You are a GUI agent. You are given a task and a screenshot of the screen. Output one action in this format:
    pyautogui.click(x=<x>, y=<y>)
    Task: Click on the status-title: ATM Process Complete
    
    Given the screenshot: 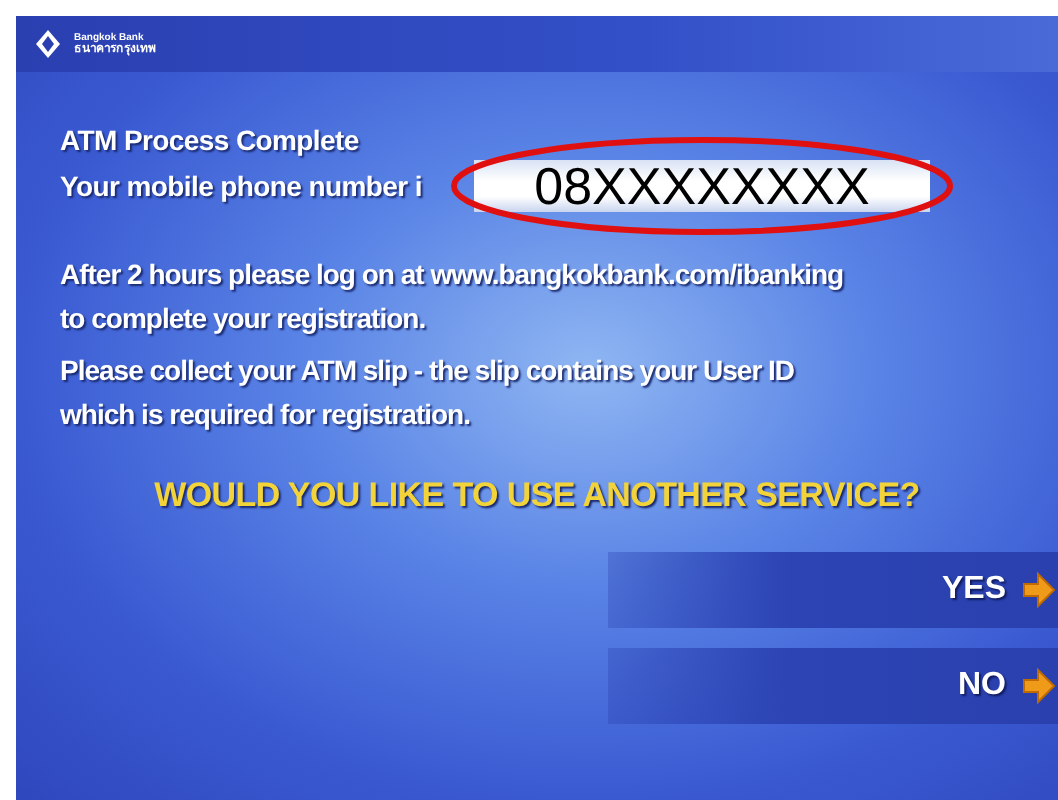 What is the action you would take?
    pyautogui.click(x=210, y=140)
    